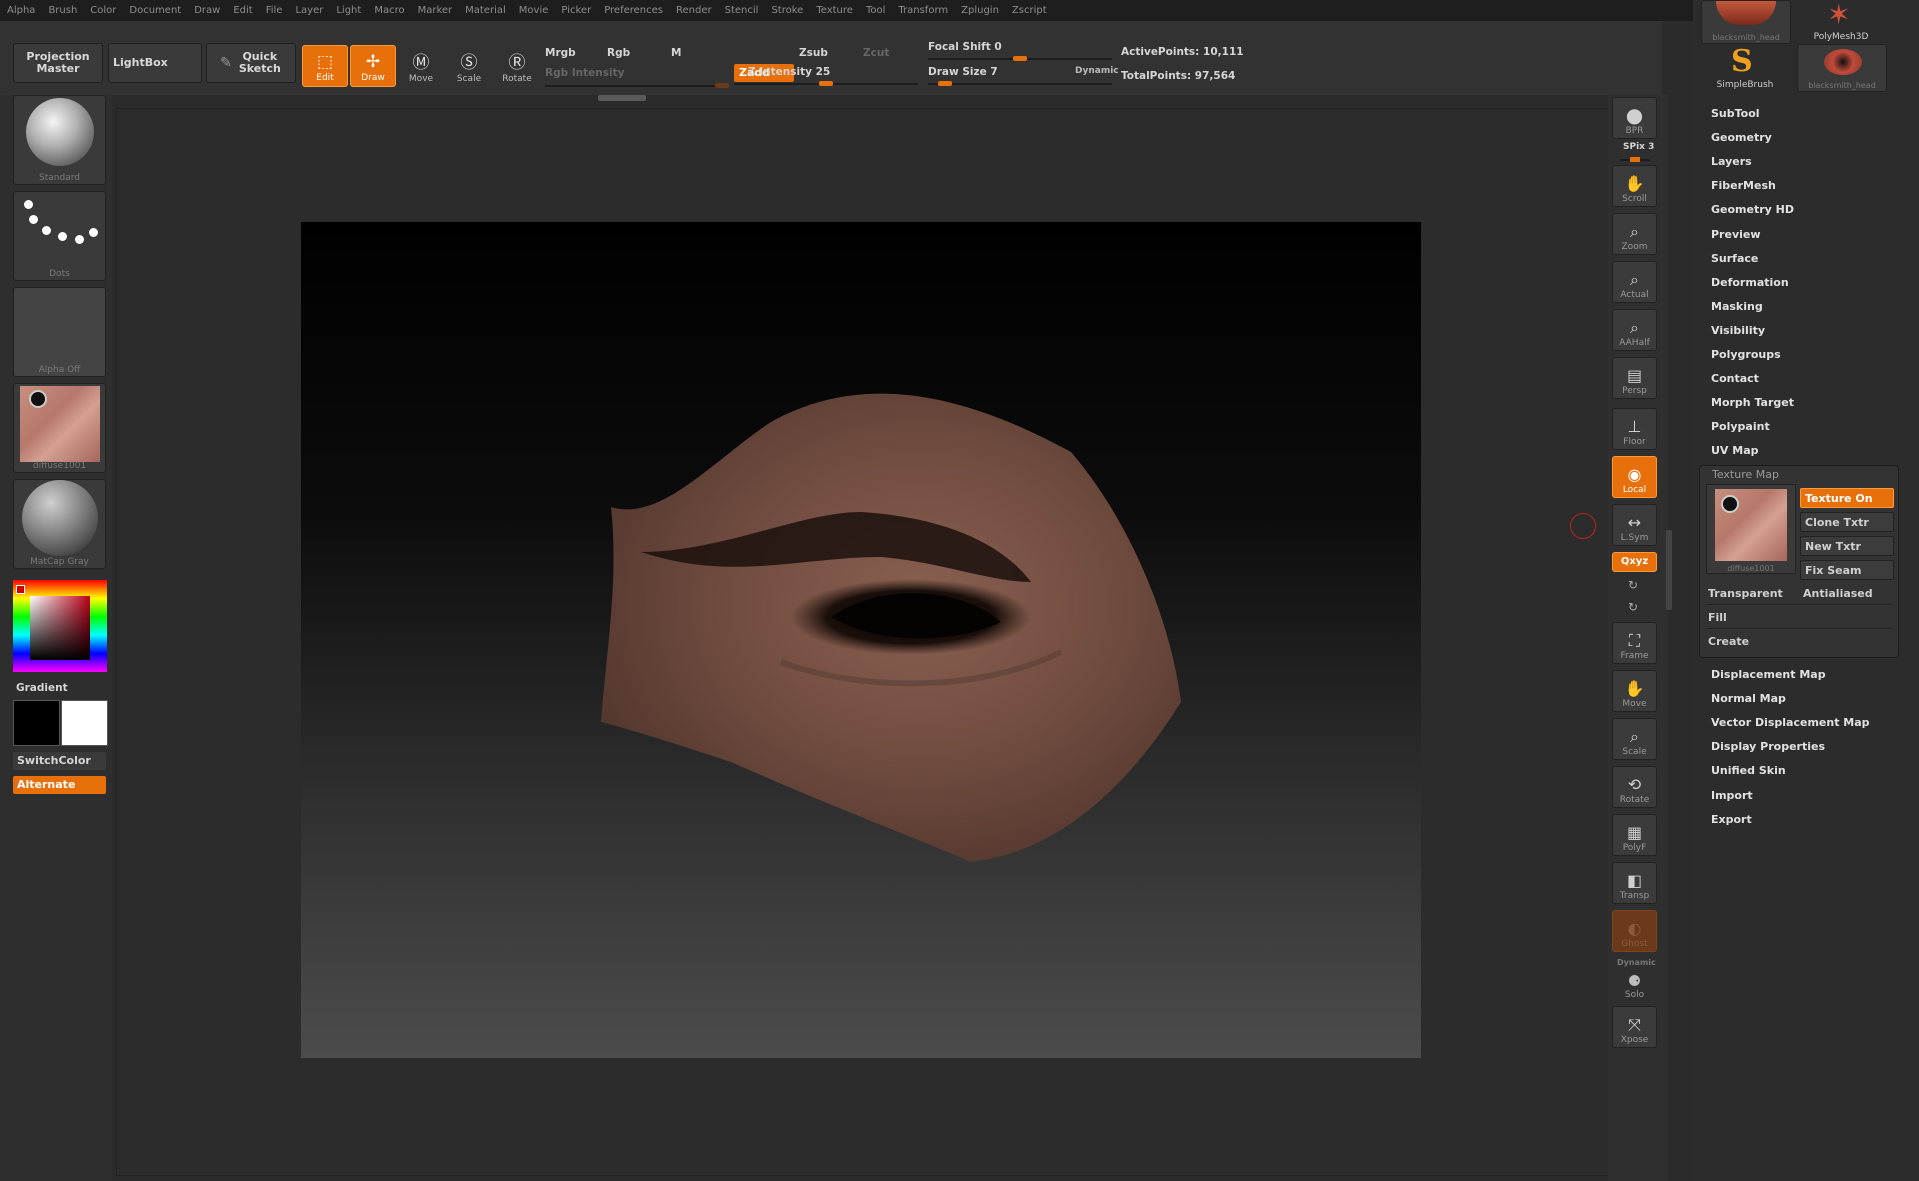  What do you see at coordinates (1741, 137) in the screenshot?
I see `tool-menu-geometry: Geometry` at bounding box center [1741, 137].